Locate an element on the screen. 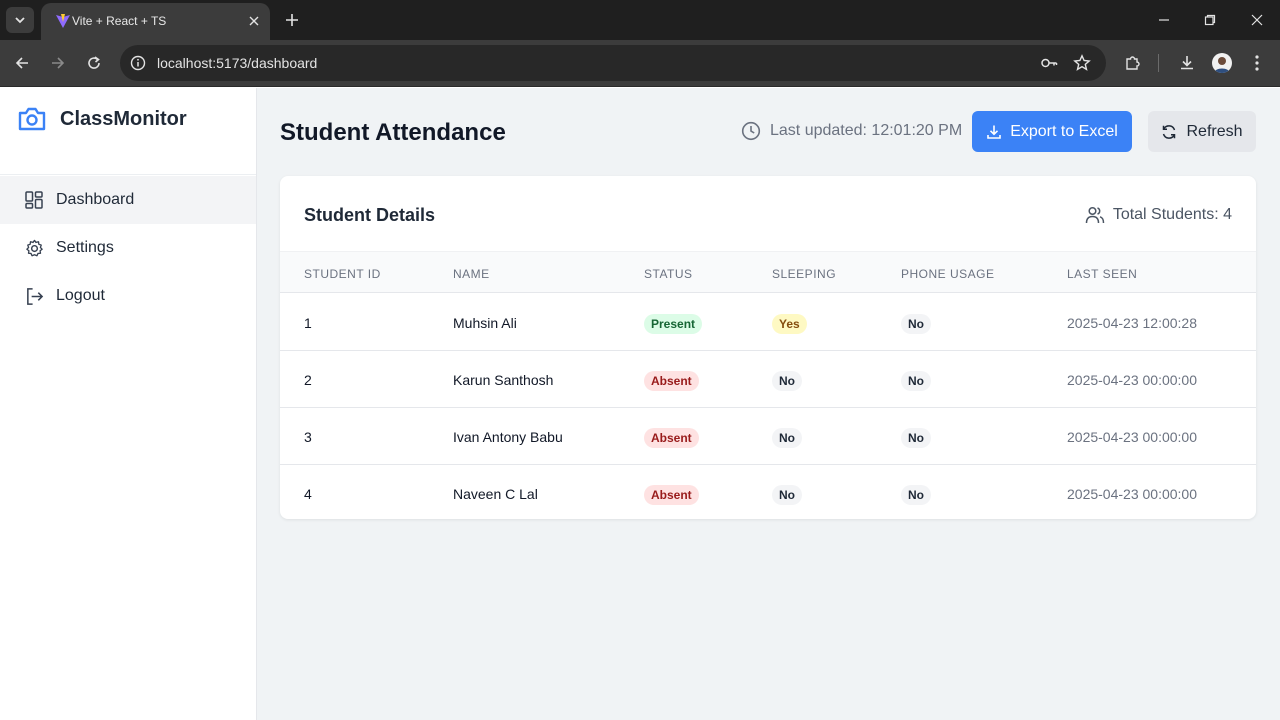 This screenshot has width=1280, height=720. arrow-right-icon is located at coordinates (58, 63).